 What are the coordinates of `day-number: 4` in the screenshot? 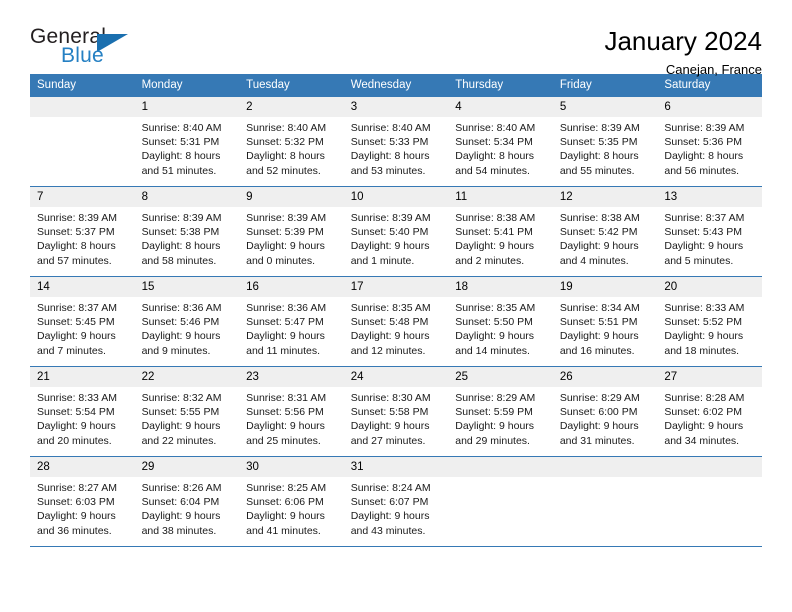 It's located at (500, 107).